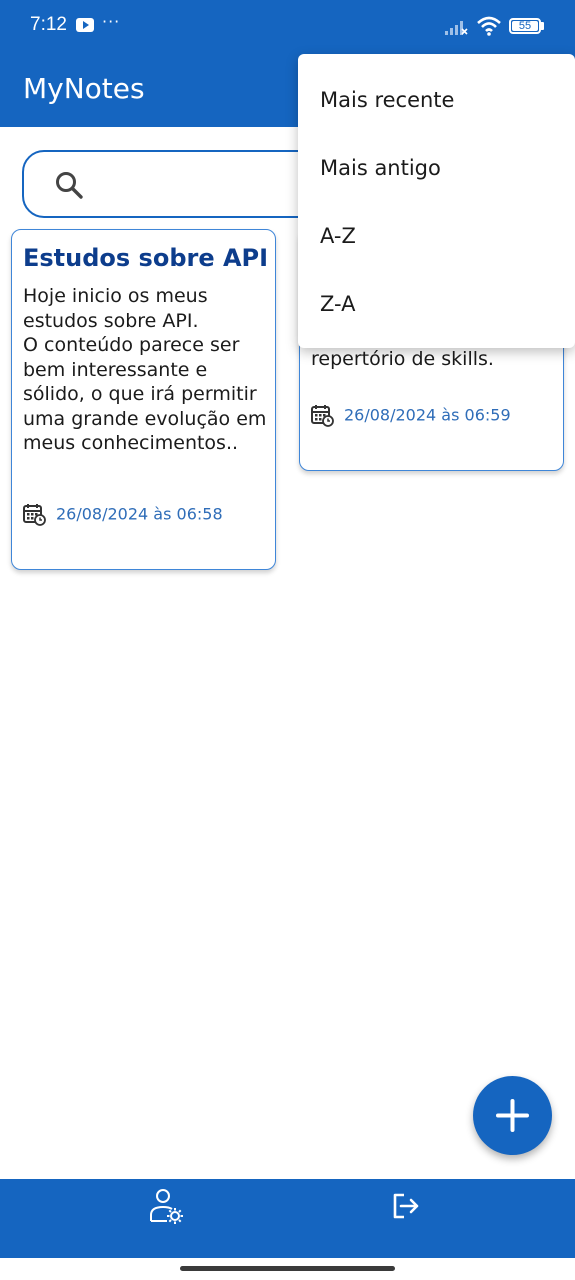  I want to click on menu-item-z-a: Z-A, so click(338, 304).